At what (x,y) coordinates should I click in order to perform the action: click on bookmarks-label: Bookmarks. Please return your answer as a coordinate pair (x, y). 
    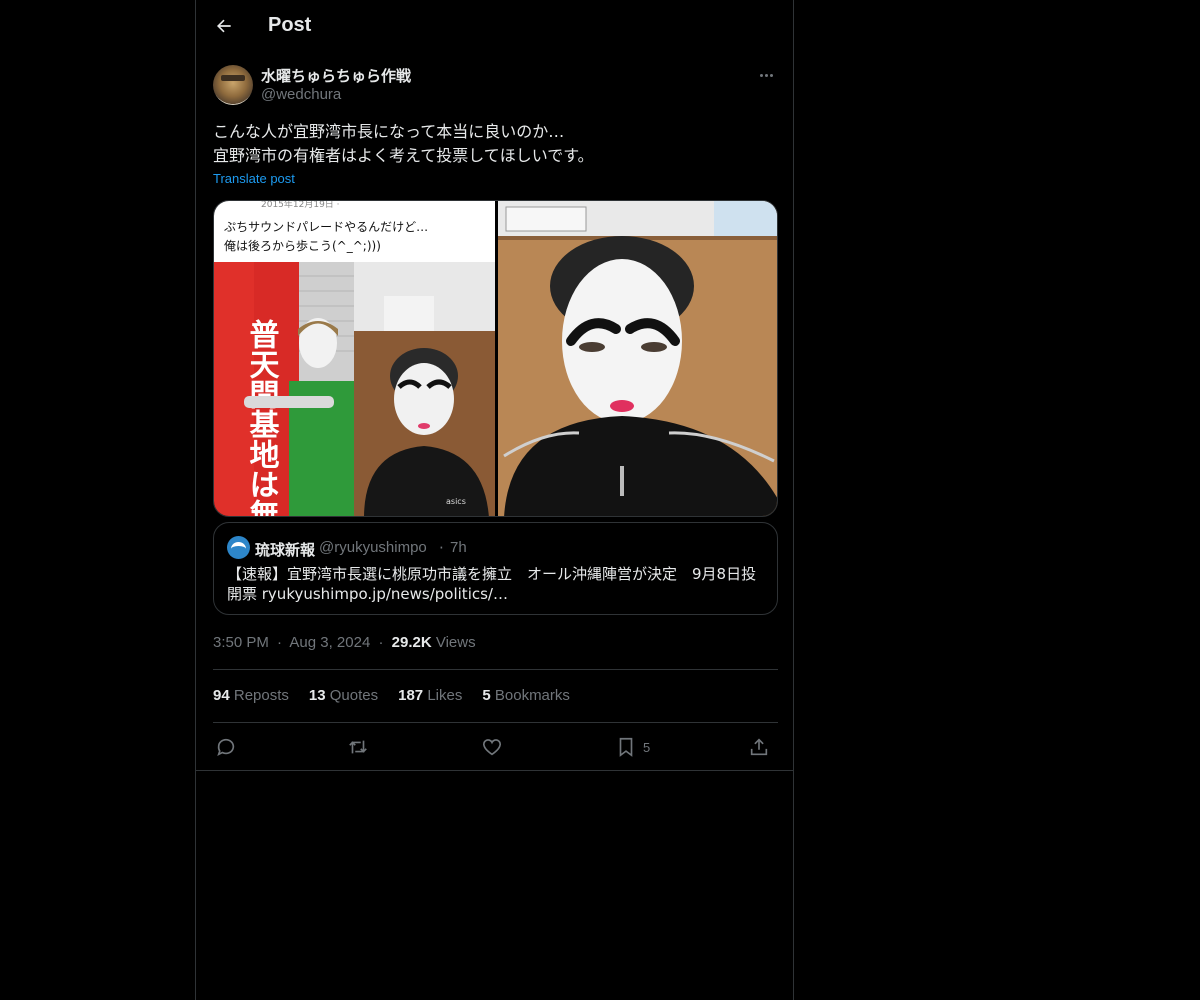
    Looking at the image, I should click on (532, 695).